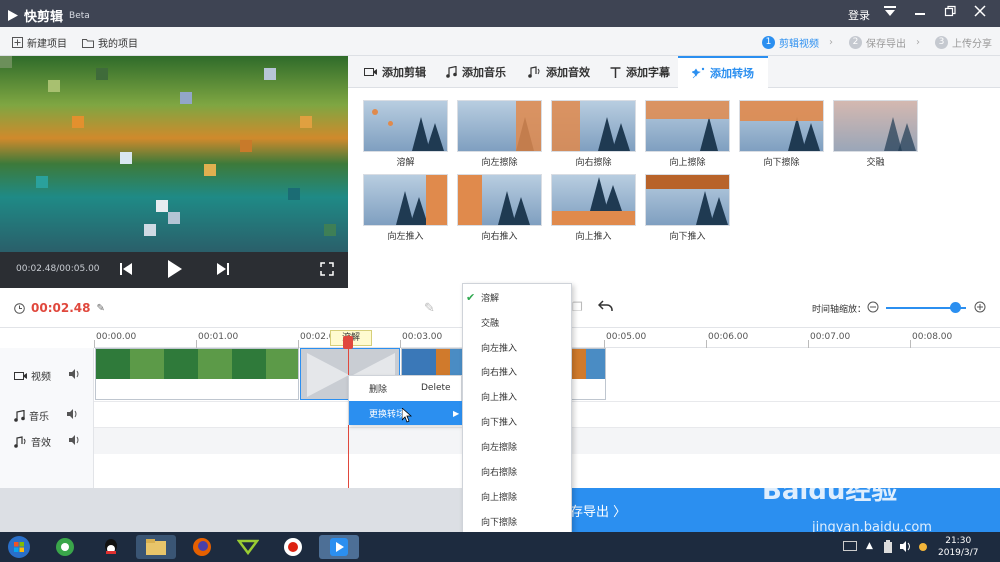  What do you see at coordinates (980, 13) in the screenshot?
I see `close-icon` at bounding box center [980, 13].